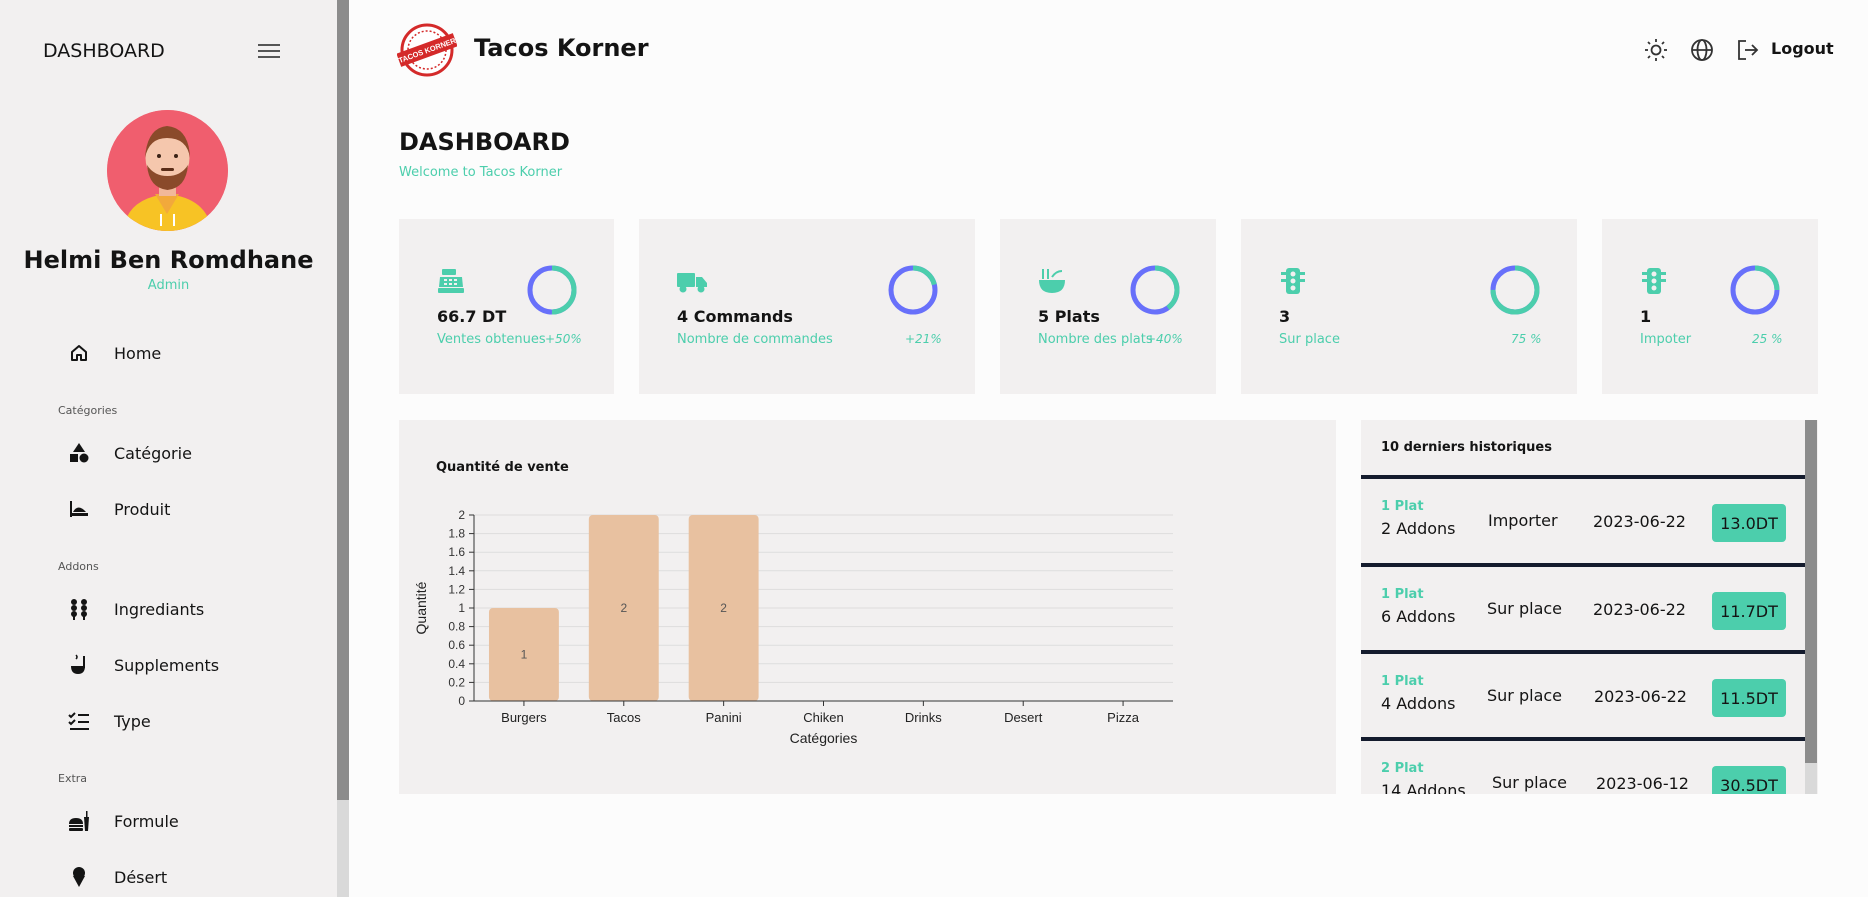  I want to click on y-tick-label: 1.2, so click(456, 589).